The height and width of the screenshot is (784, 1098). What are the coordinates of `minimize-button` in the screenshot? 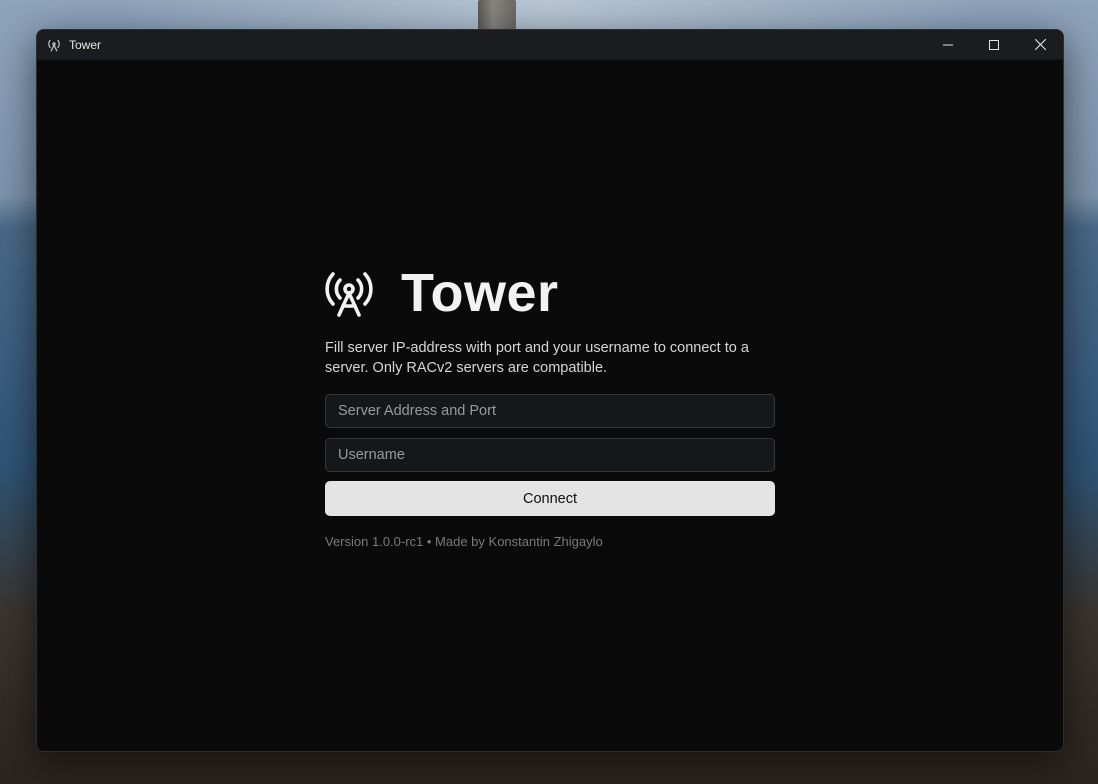 It's located at (948, 44).